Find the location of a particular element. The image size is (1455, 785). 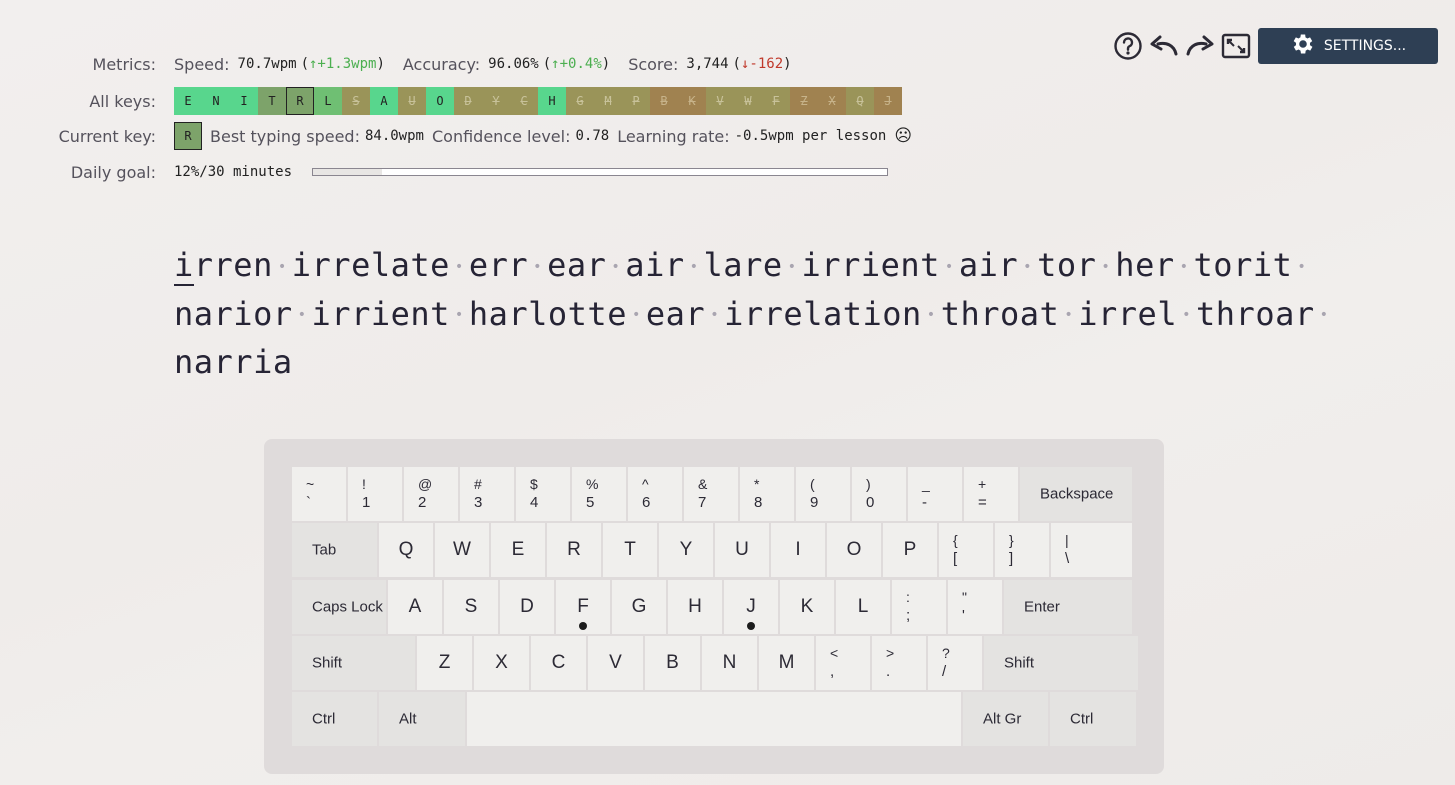

key-enter: Enter is located at coordinates (1068, 607).